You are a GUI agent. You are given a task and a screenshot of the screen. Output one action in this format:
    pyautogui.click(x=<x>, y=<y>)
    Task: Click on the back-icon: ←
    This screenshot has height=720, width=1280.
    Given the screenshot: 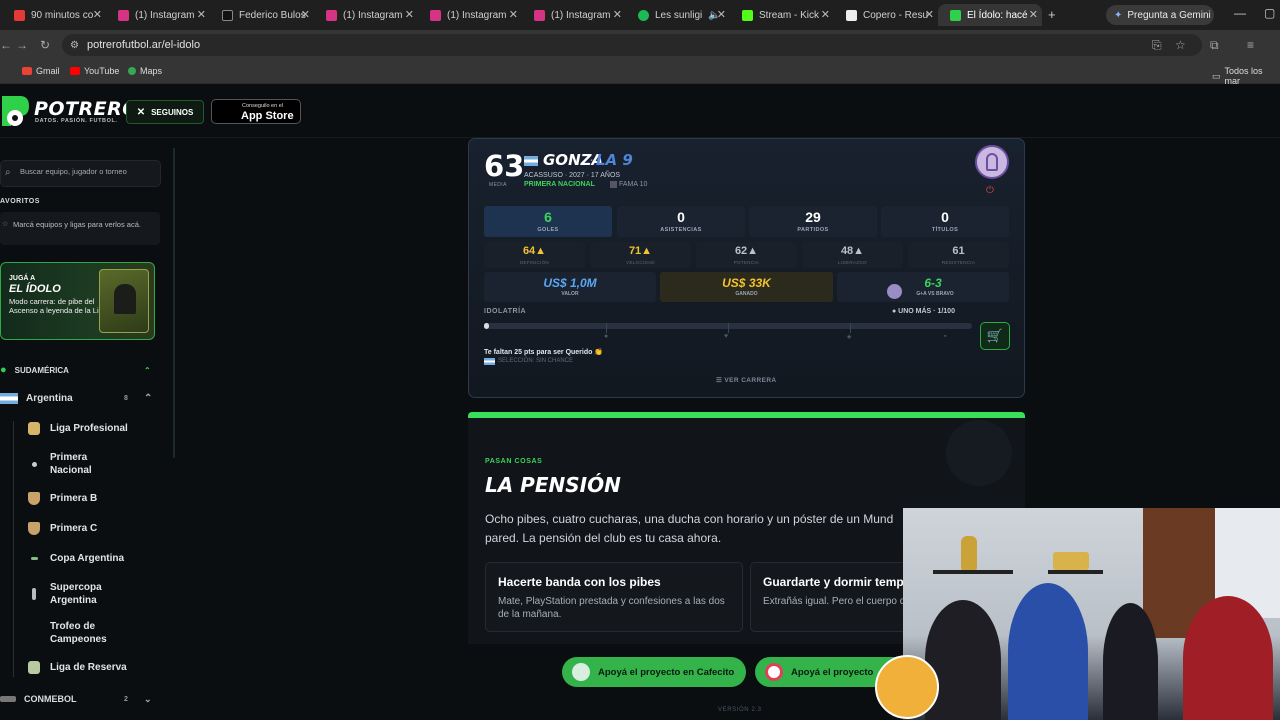 What is the action you would take?
    pyautogui.click(x=6, y=45)
    